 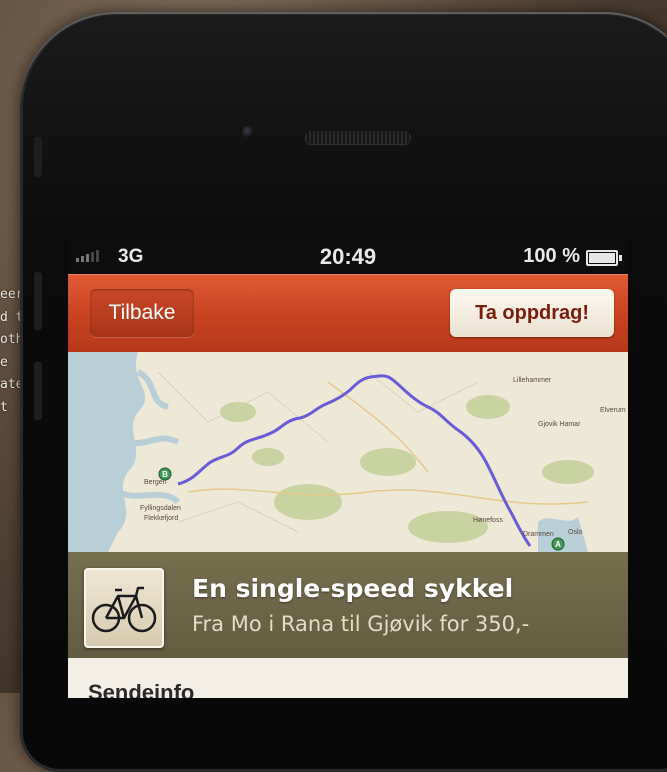 I want to click on take-assignment-label: Ta oppdrag!, so click(x=532, y=312).